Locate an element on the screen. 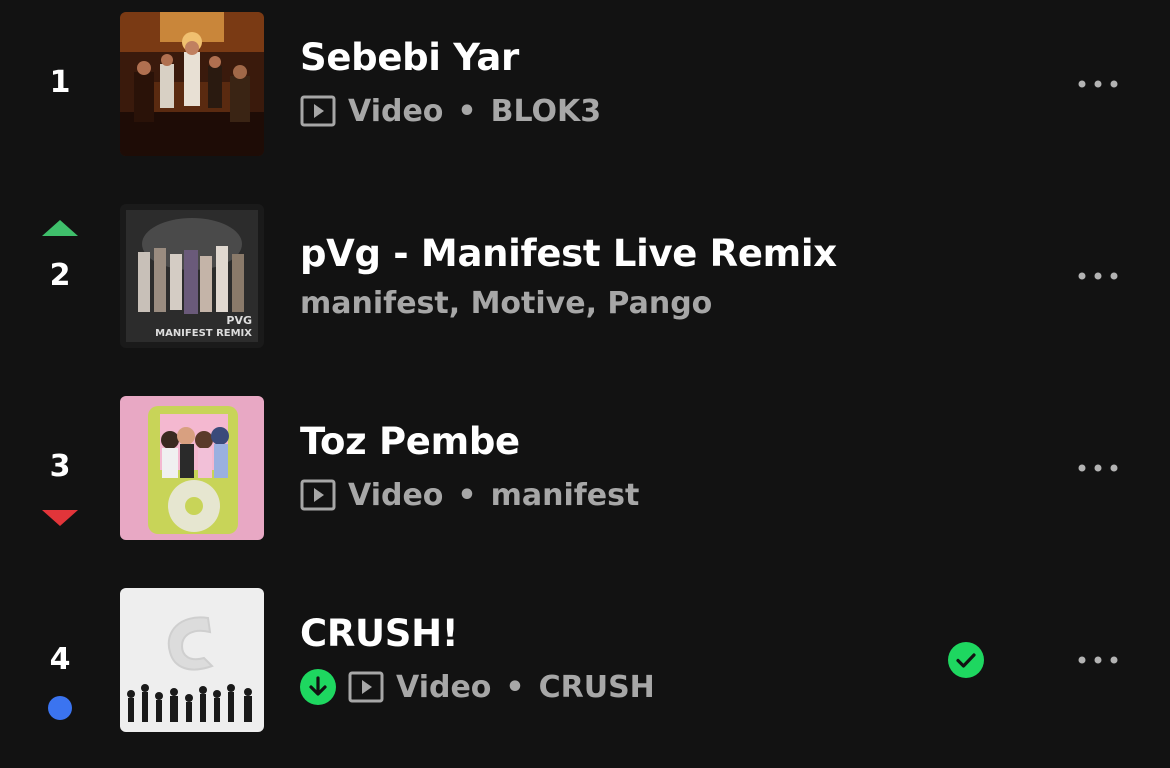 This screenshot has width=1170, height=768. track-subtitle: Video • CRUSH is located at coordinates (477, 687).